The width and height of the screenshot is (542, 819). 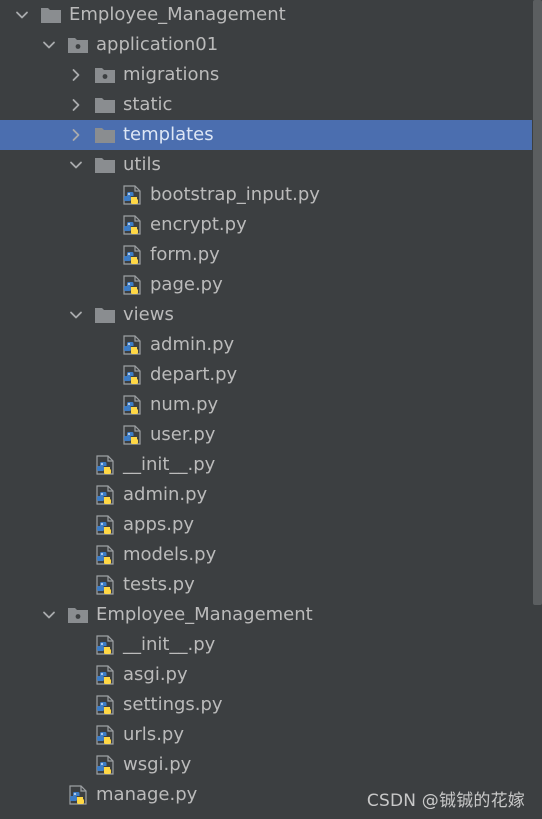 I want to click on tree-item-label: asgi.py, so click(x=155, y=674).